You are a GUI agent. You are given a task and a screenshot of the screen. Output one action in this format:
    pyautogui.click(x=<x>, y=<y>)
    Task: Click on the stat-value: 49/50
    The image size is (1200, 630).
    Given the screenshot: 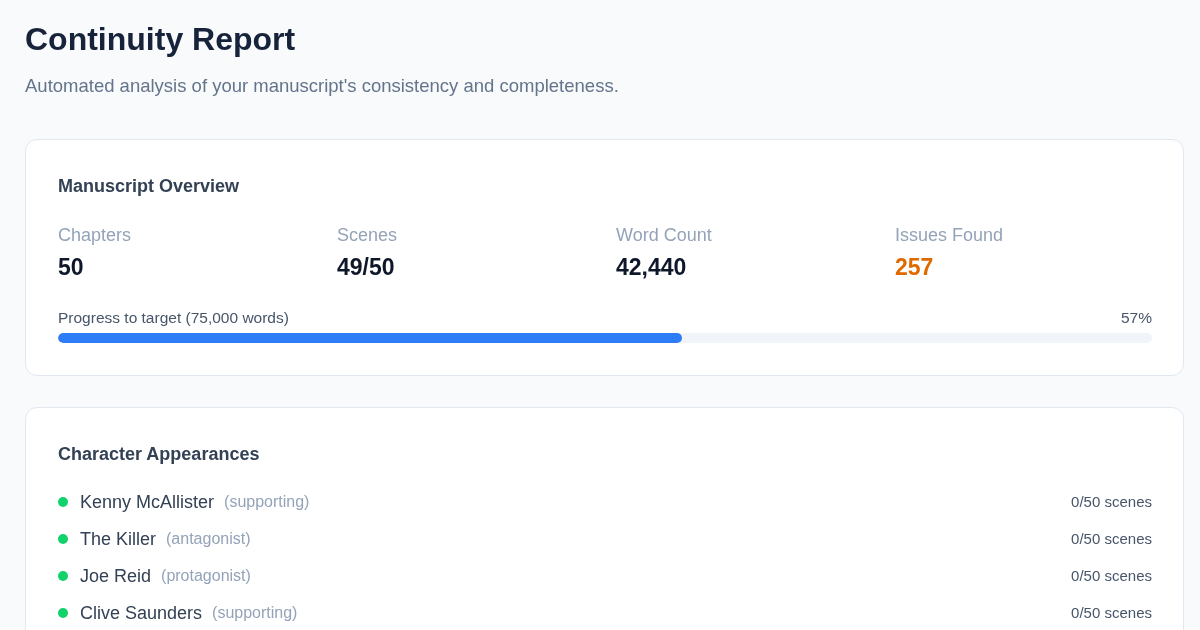 What is the action you would take?
    pyautogui.click(x=366, y=267)
    